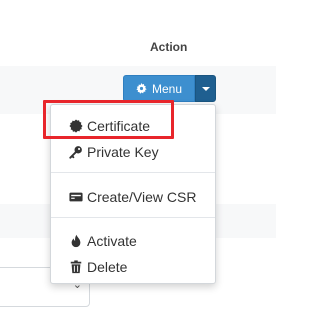 The height and width of the screenshot is (312, 320). I want to click on caret-down-icon, so click(205, 88).